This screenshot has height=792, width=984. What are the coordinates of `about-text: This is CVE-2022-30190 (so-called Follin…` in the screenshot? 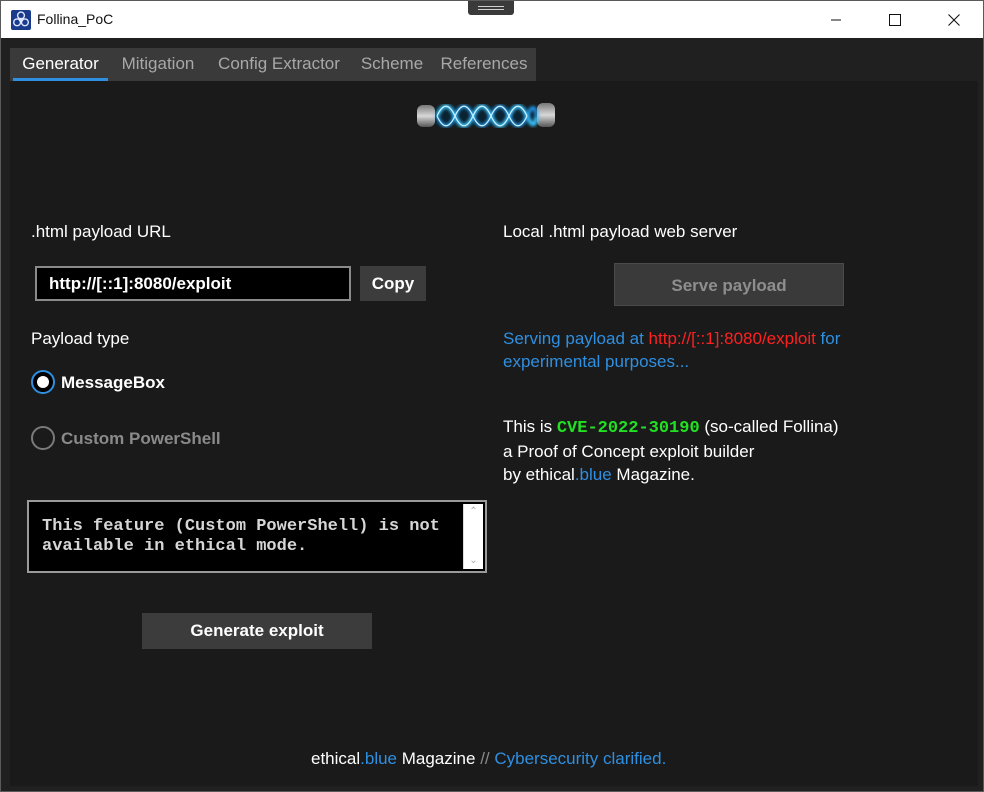 It's located at (713, 450).